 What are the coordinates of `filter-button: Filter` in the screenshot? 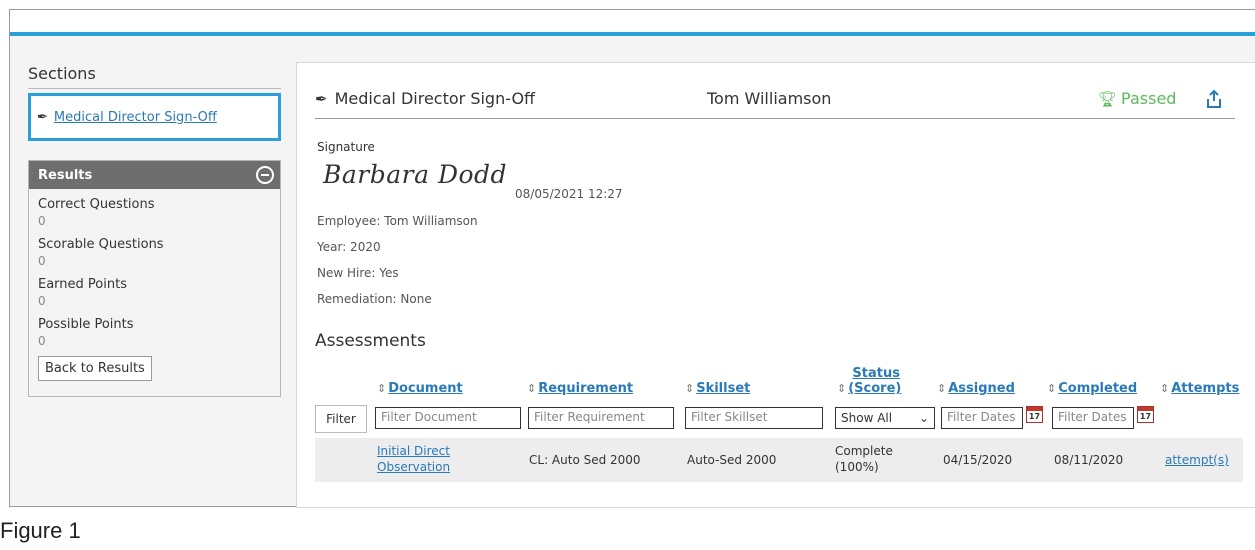 It's located at (341, 419).